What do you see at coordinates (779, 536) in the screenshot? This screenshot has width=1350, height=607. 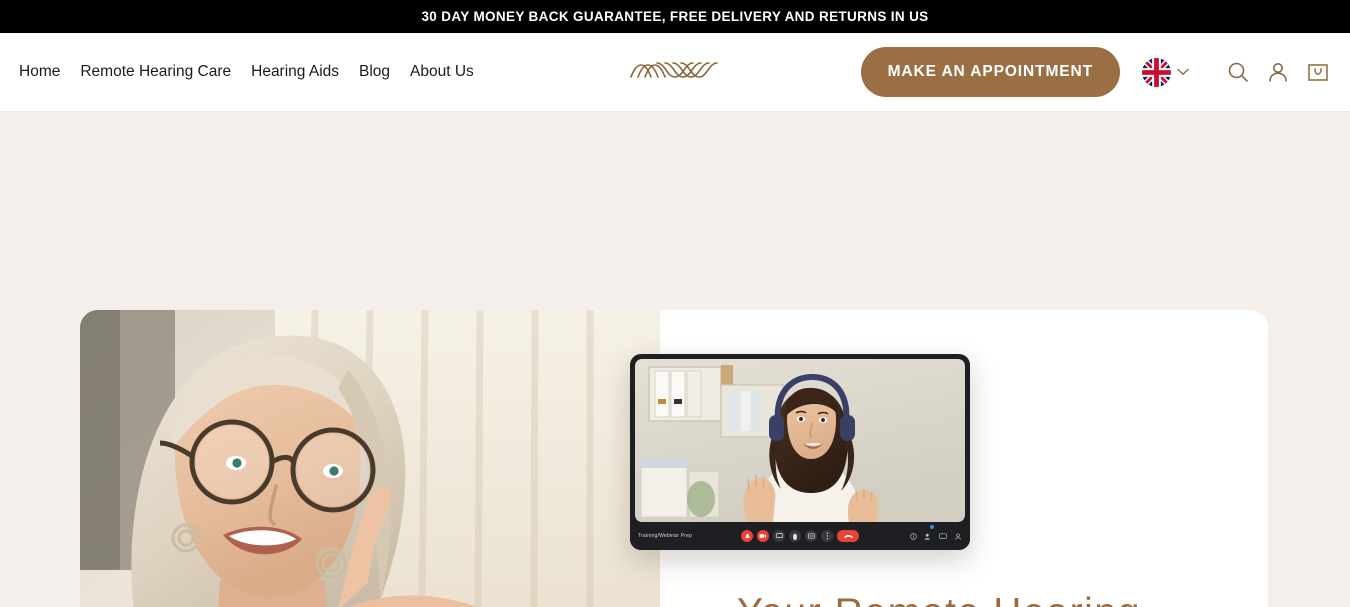 I see `present-screen-button` at bounding box center [779, 536].